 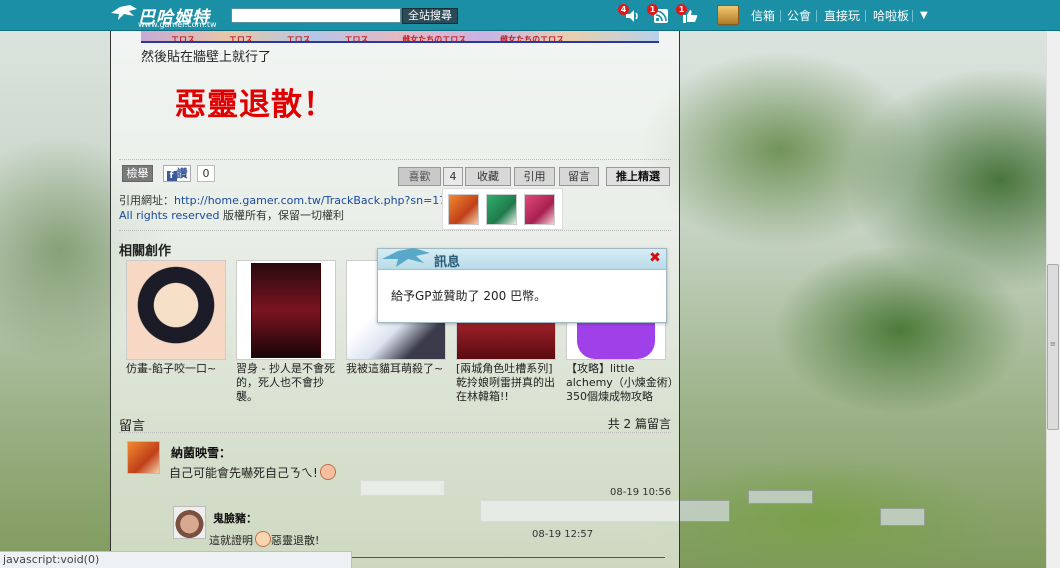 I want to click on related-works-title: 相關創作, so click(x=145, y=251).